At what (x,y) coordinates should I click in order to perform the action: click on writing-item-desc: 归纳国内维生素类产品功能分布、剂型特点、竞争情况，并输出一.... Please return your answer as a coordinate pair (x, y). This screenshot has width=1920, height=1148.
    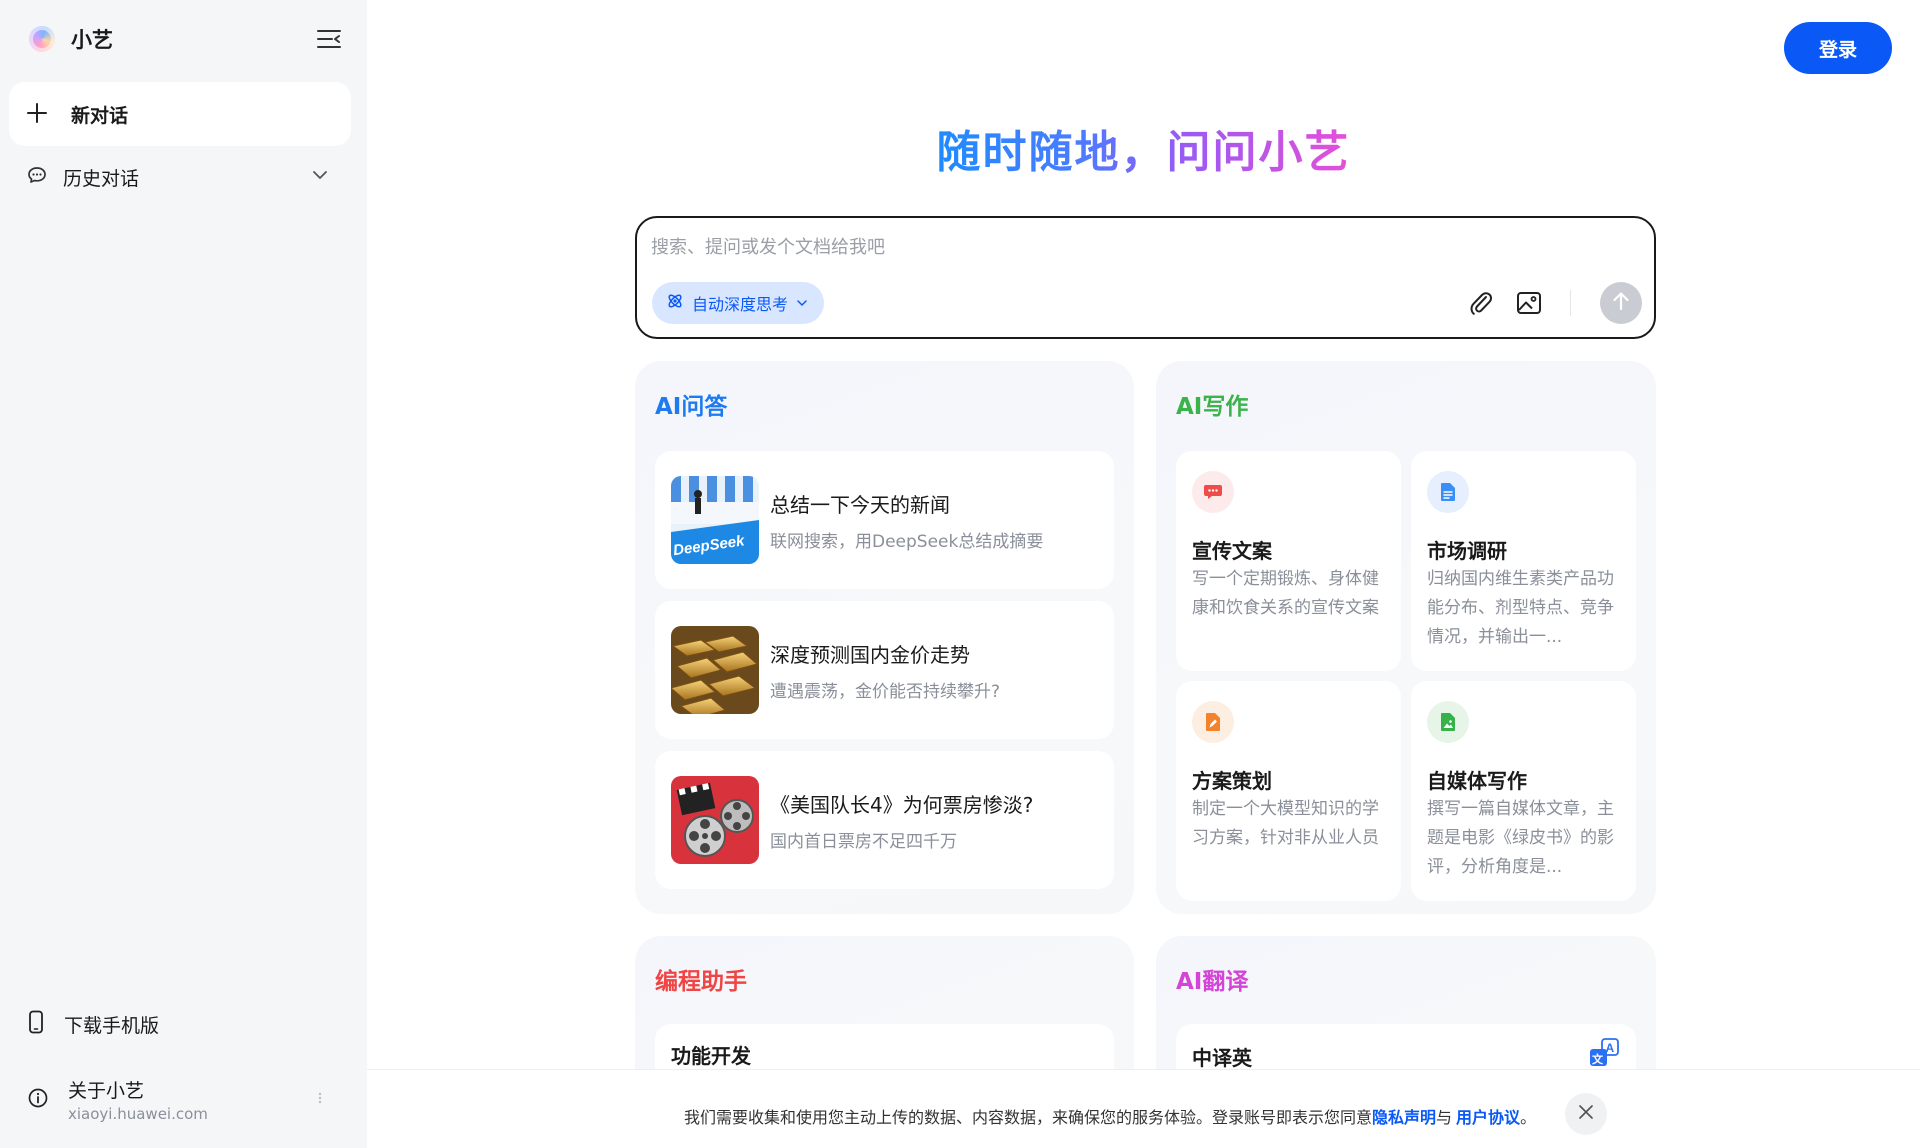
    Looking at the image, I should click on (1520, 608).